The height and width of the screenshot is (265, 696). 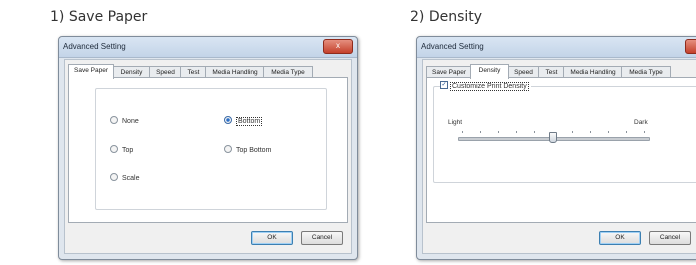 I want to click on tab-save-paper: Save Paper, so click(x=91, y=71).